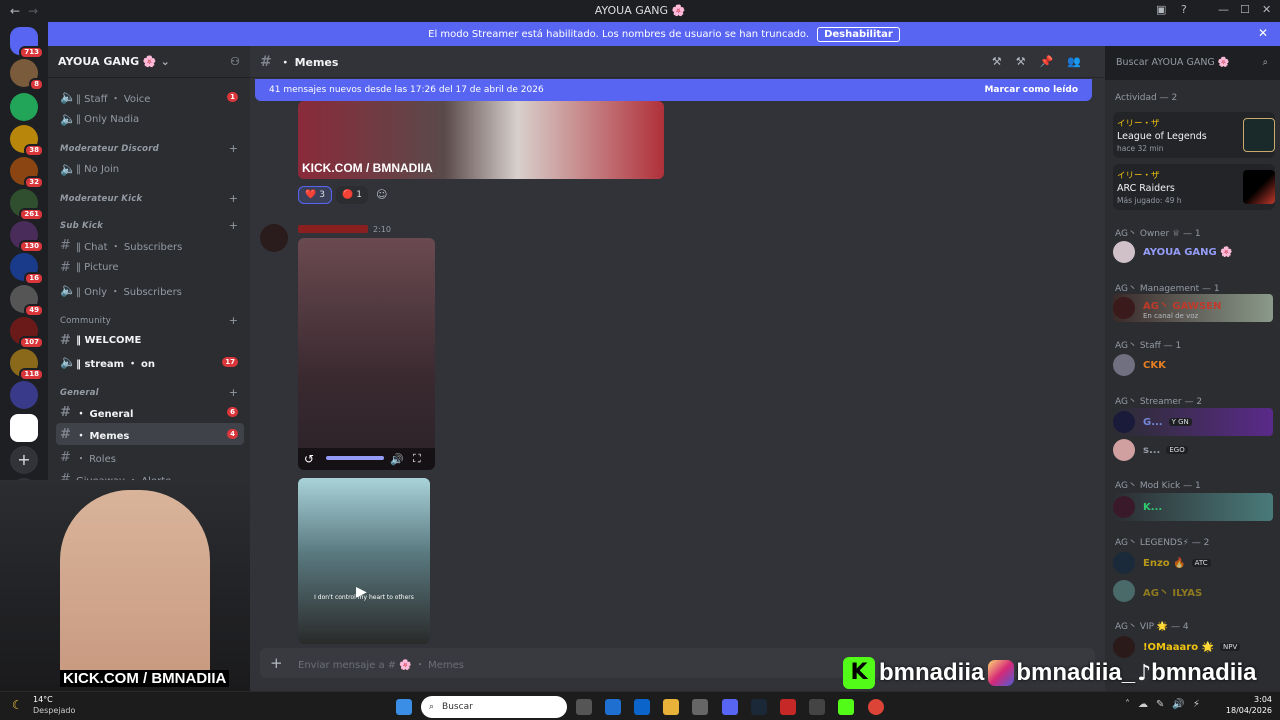  What do you see at coordinates (642, 707) in the screenshot?
I see `outlook-icon` at bounding box center [642, 707].